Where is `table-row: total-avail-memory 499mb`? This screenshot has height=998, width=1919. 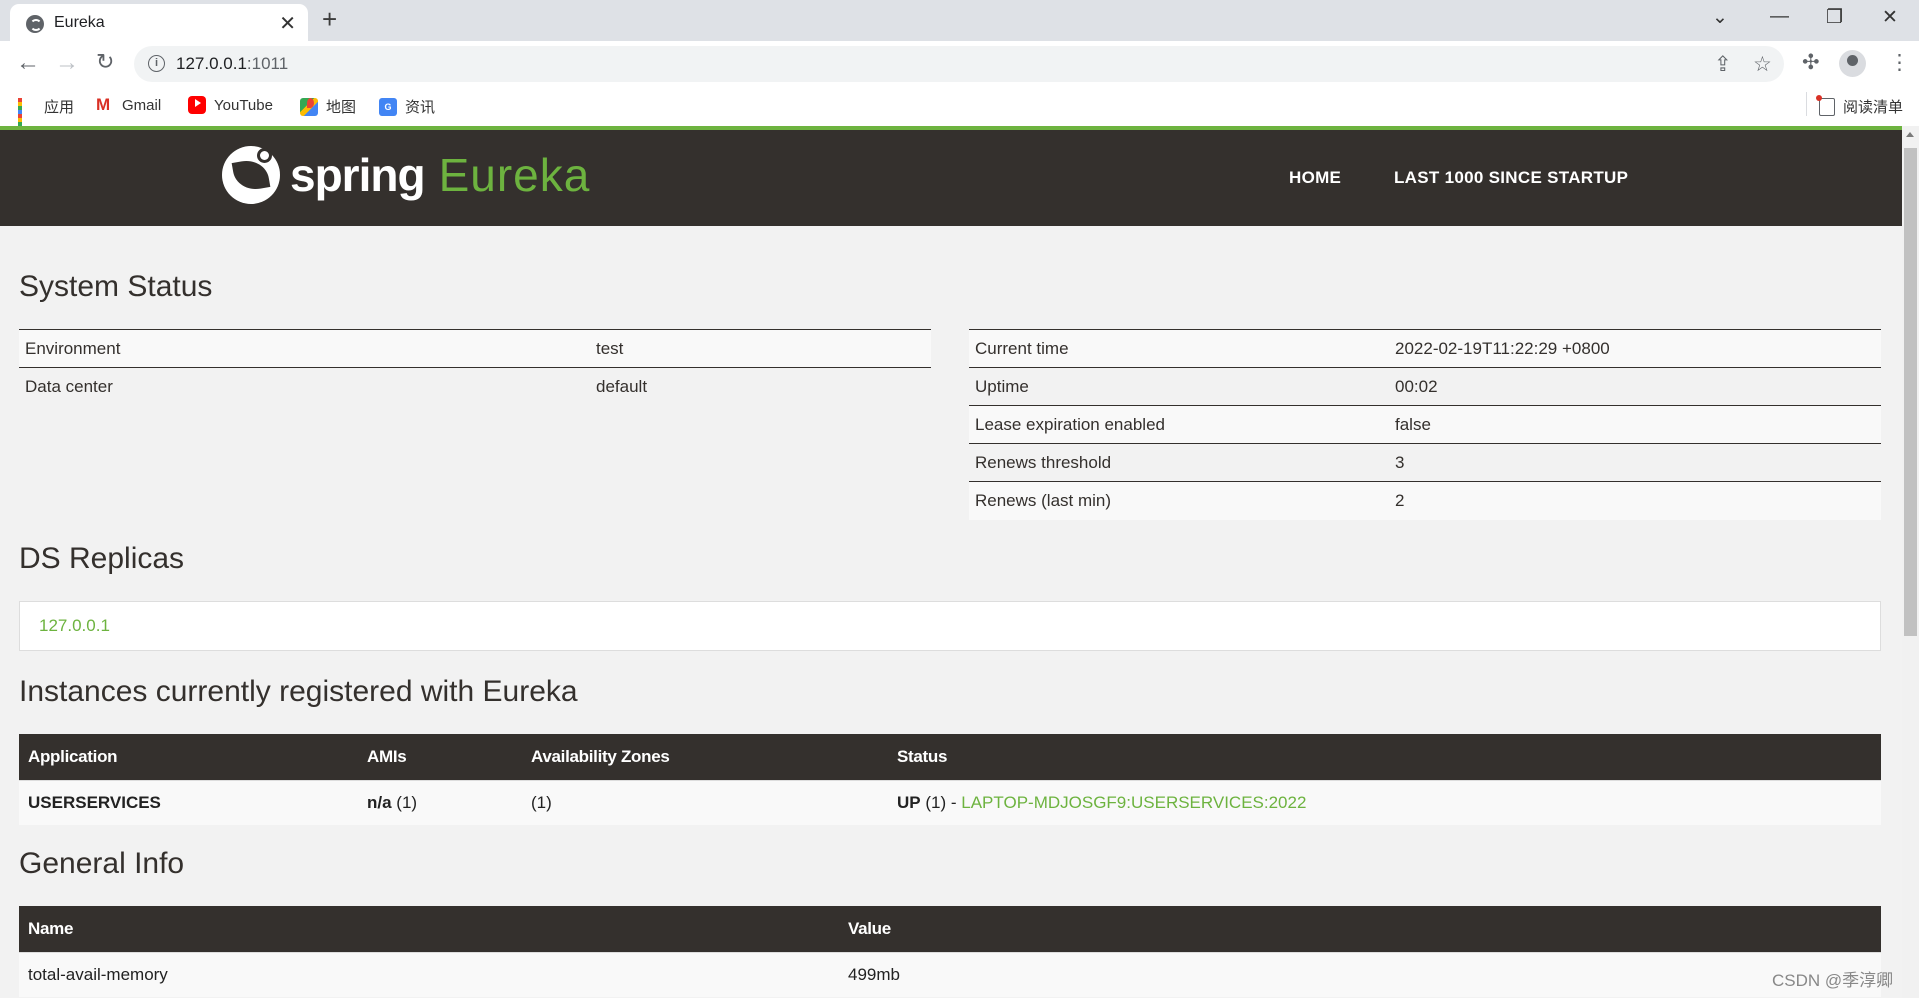
table-row: total-avail-memory 499mb is located at coordinates (950, 974).